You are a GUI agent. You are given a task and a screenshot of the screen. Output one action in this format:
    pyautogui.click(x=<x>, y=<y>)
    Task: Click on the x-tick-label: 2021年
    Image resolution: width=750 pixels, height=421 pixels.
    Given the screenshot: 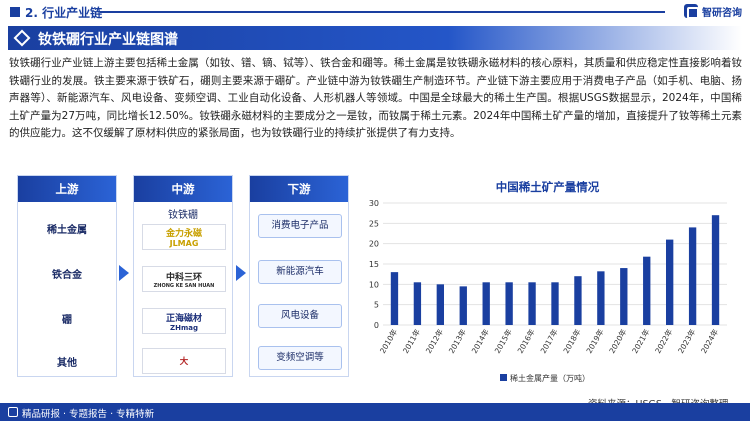 What is the action you would take?
    pyautogui.click(x=641, y=341)
    